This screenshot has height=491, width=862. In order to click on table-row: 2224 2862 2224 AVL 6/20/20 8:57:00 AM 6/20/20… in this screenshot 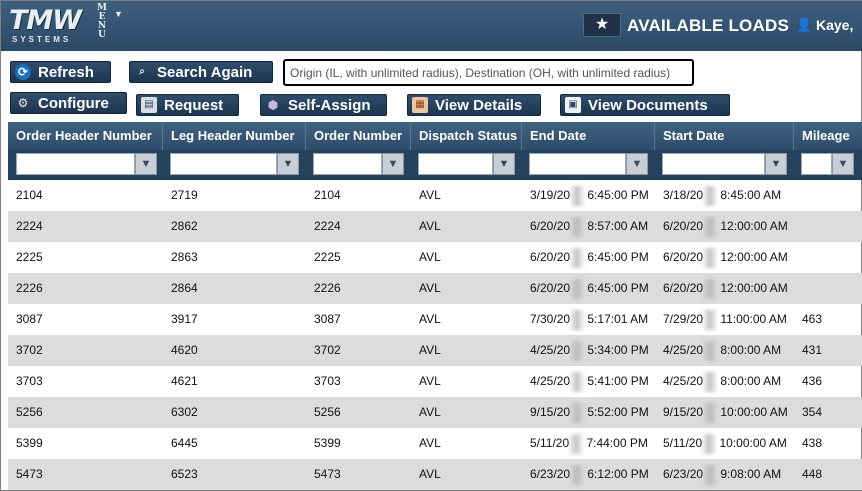, I will do `click(435, 226)`.